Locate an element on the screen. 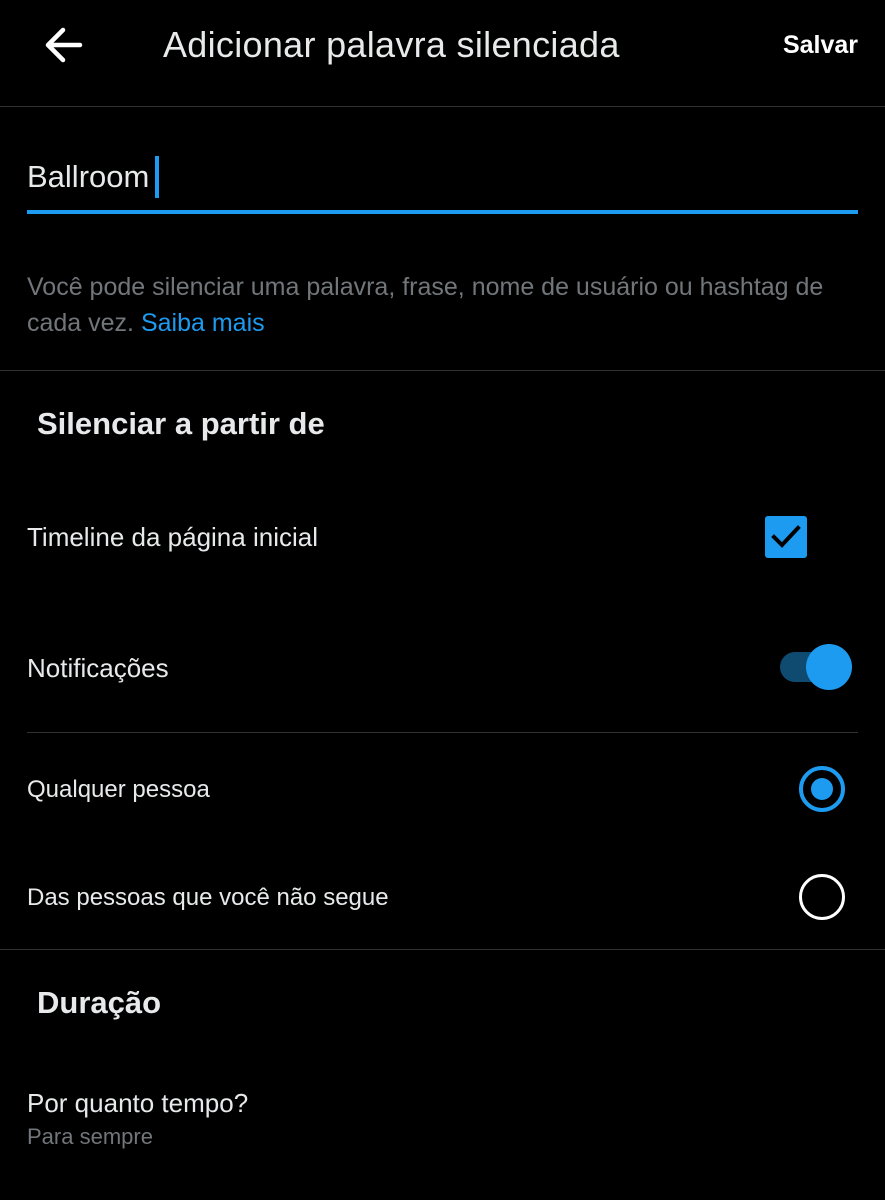 Image resolution: width=885 pixels, height=1200 pixels. toggle-thumb is located at coordinates (829, 667).